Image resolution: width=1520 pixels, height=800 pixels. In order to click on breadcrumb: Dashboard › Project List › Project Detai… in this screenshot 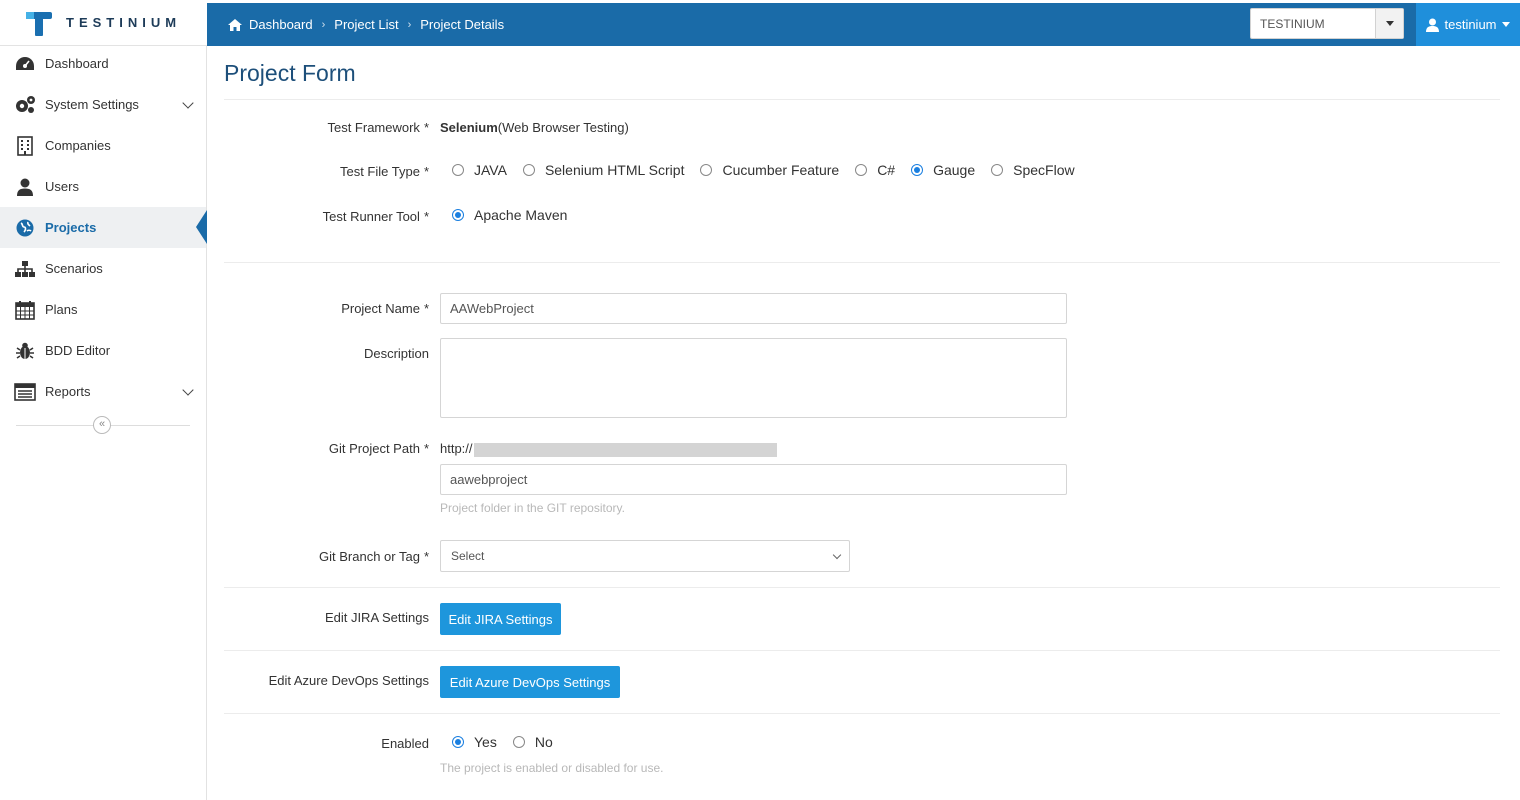, I will do `click(365, 24)`.